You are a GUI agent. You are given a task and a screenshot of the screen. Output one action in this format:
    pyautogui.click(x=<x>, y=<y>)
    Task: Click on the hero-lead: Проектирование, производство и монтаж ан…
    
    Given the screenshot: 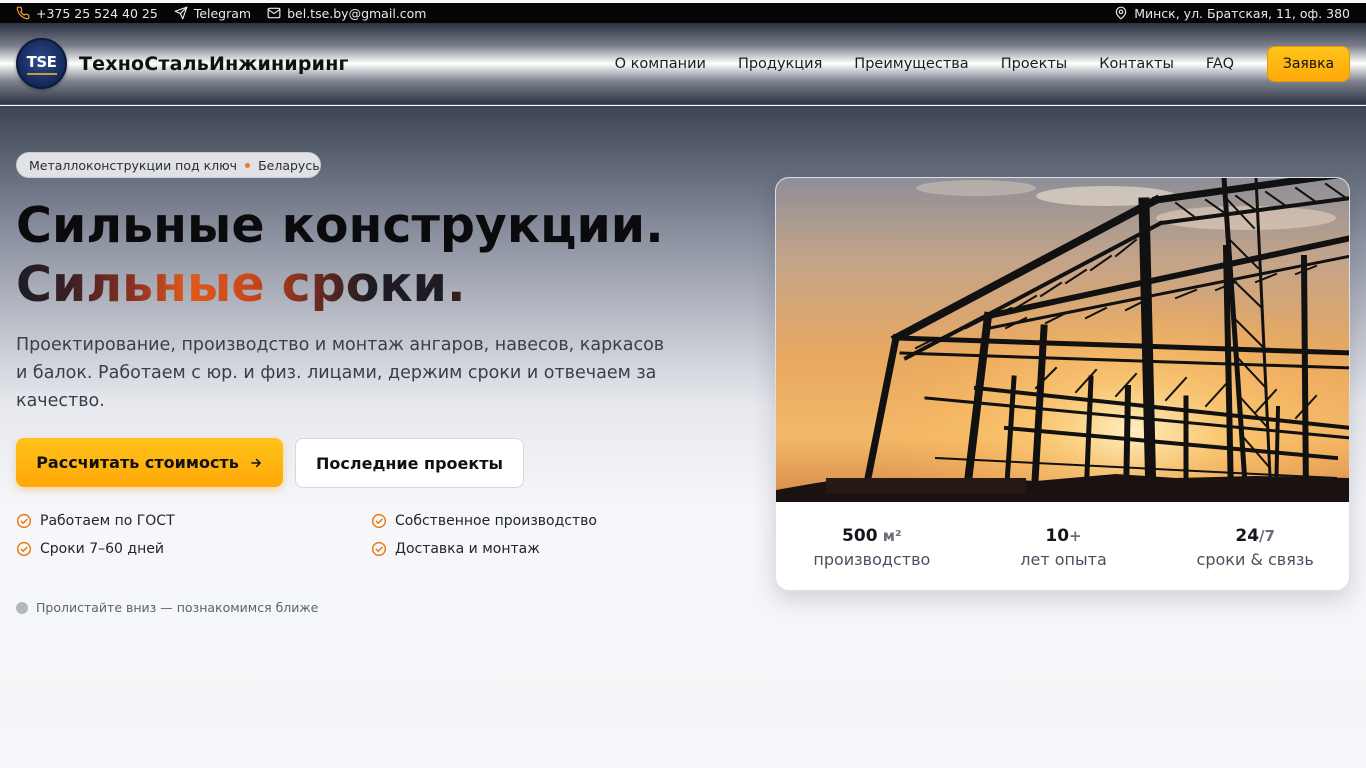 What is the action you would take?
    pyautogui.click(x=340, y=373)
    